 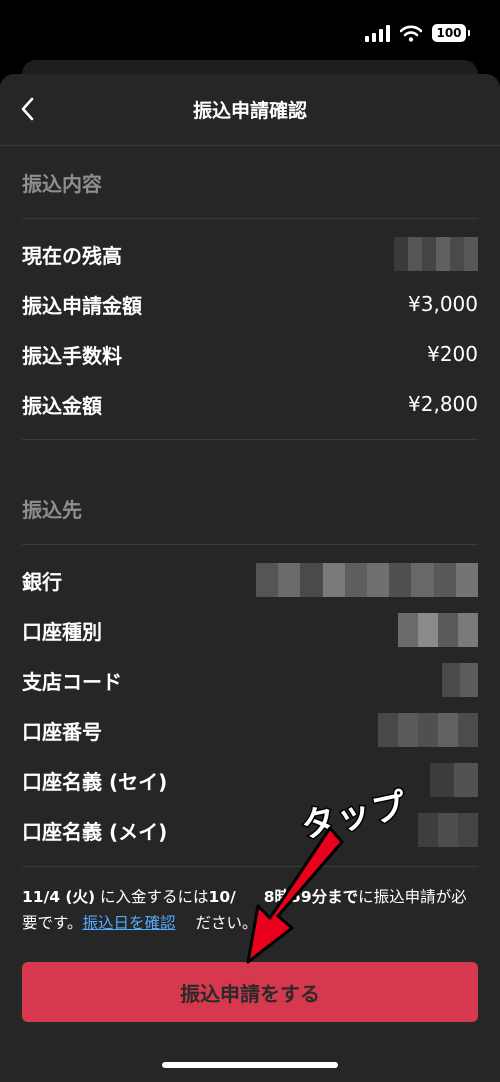 What do you see at coordinates (72, 255) in the screenshot?
I see `row-label: 現在の残高` at bounding box center [72, 255].